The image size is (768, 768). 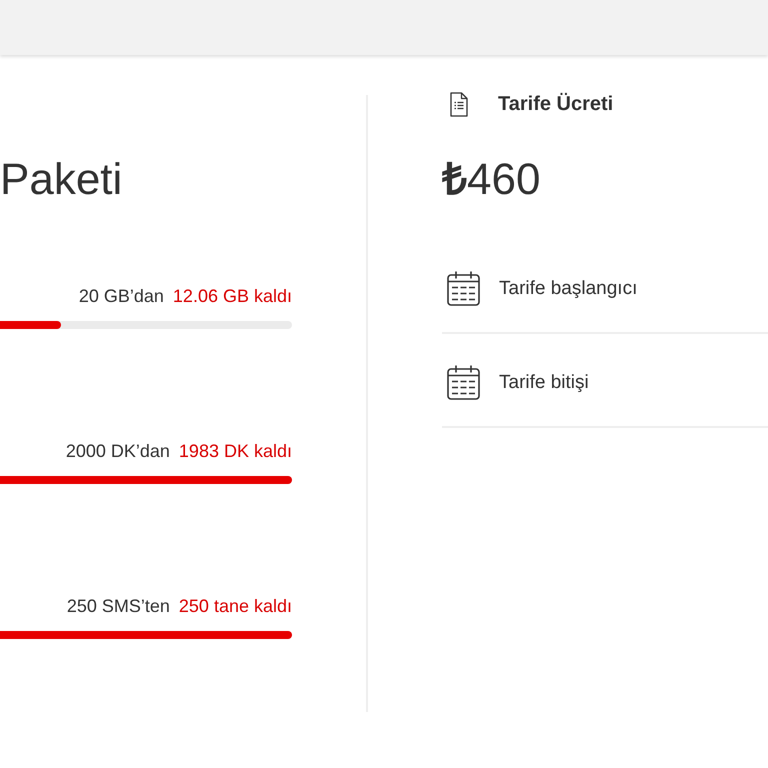 What do you see at coordinates (235, 606) in the screenshot?
I see `allowance-remaining: 250 tane kaldı` at bounding box center [235, 606].